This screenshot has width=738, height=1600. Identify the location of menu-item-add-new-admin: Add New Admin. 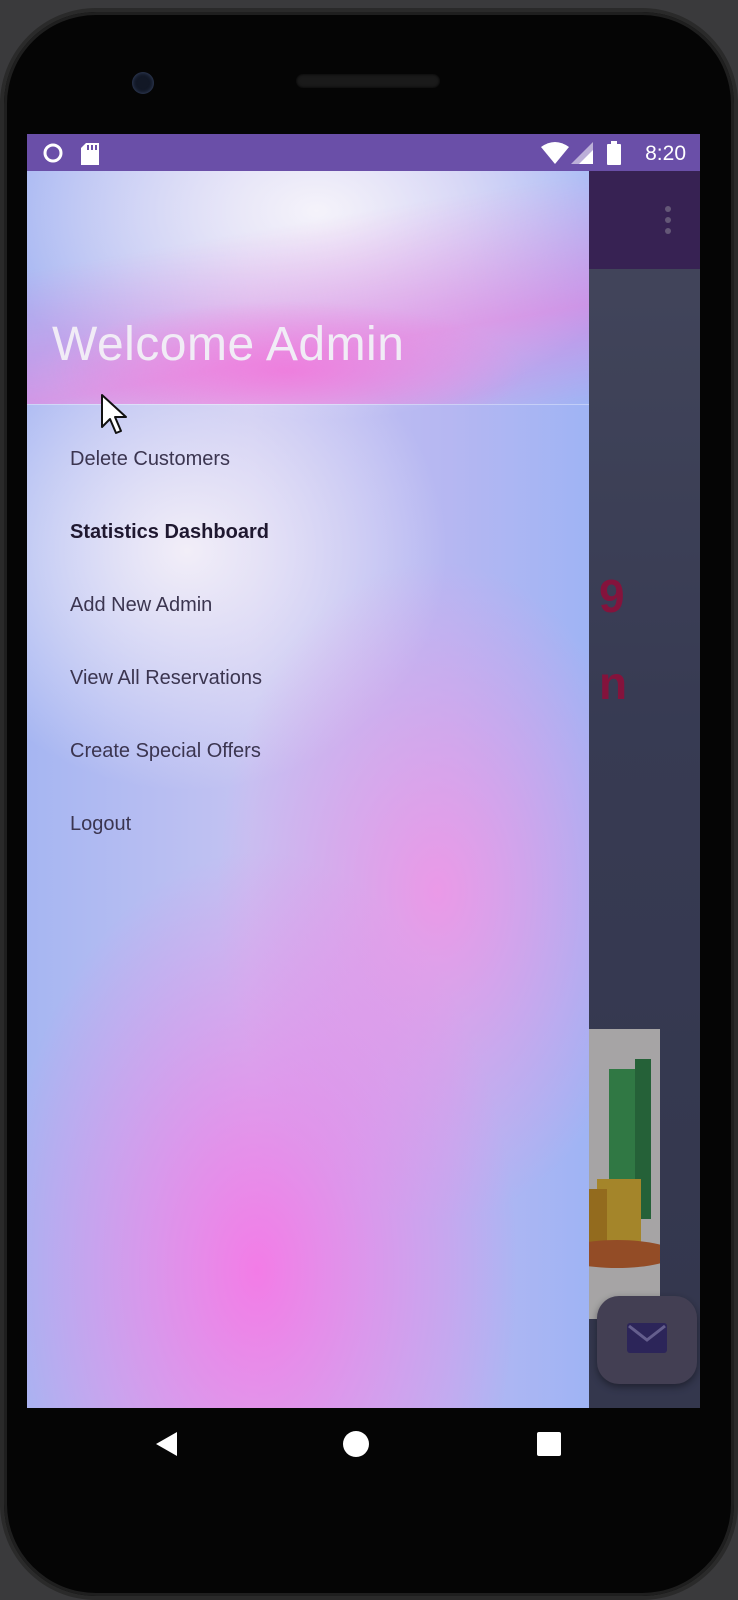
(308, 605).